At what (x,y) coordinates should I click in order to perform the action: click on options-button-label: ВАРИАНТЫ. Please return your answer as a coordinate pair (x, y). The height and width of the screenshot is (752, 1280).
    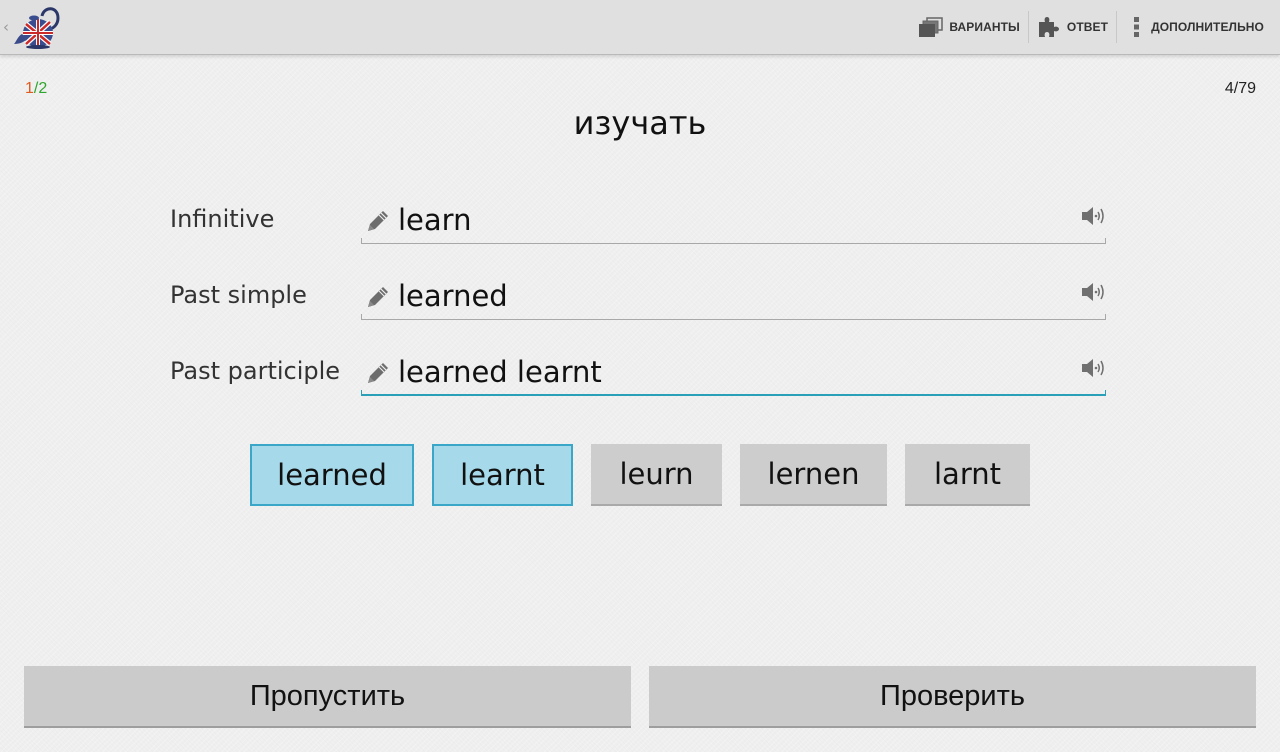
    Looking at the image, I should click on (984, 27).